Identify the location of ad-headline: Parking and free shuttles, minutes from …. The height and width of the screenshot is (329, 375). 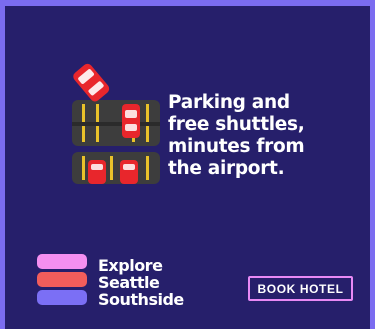
(263, 136).